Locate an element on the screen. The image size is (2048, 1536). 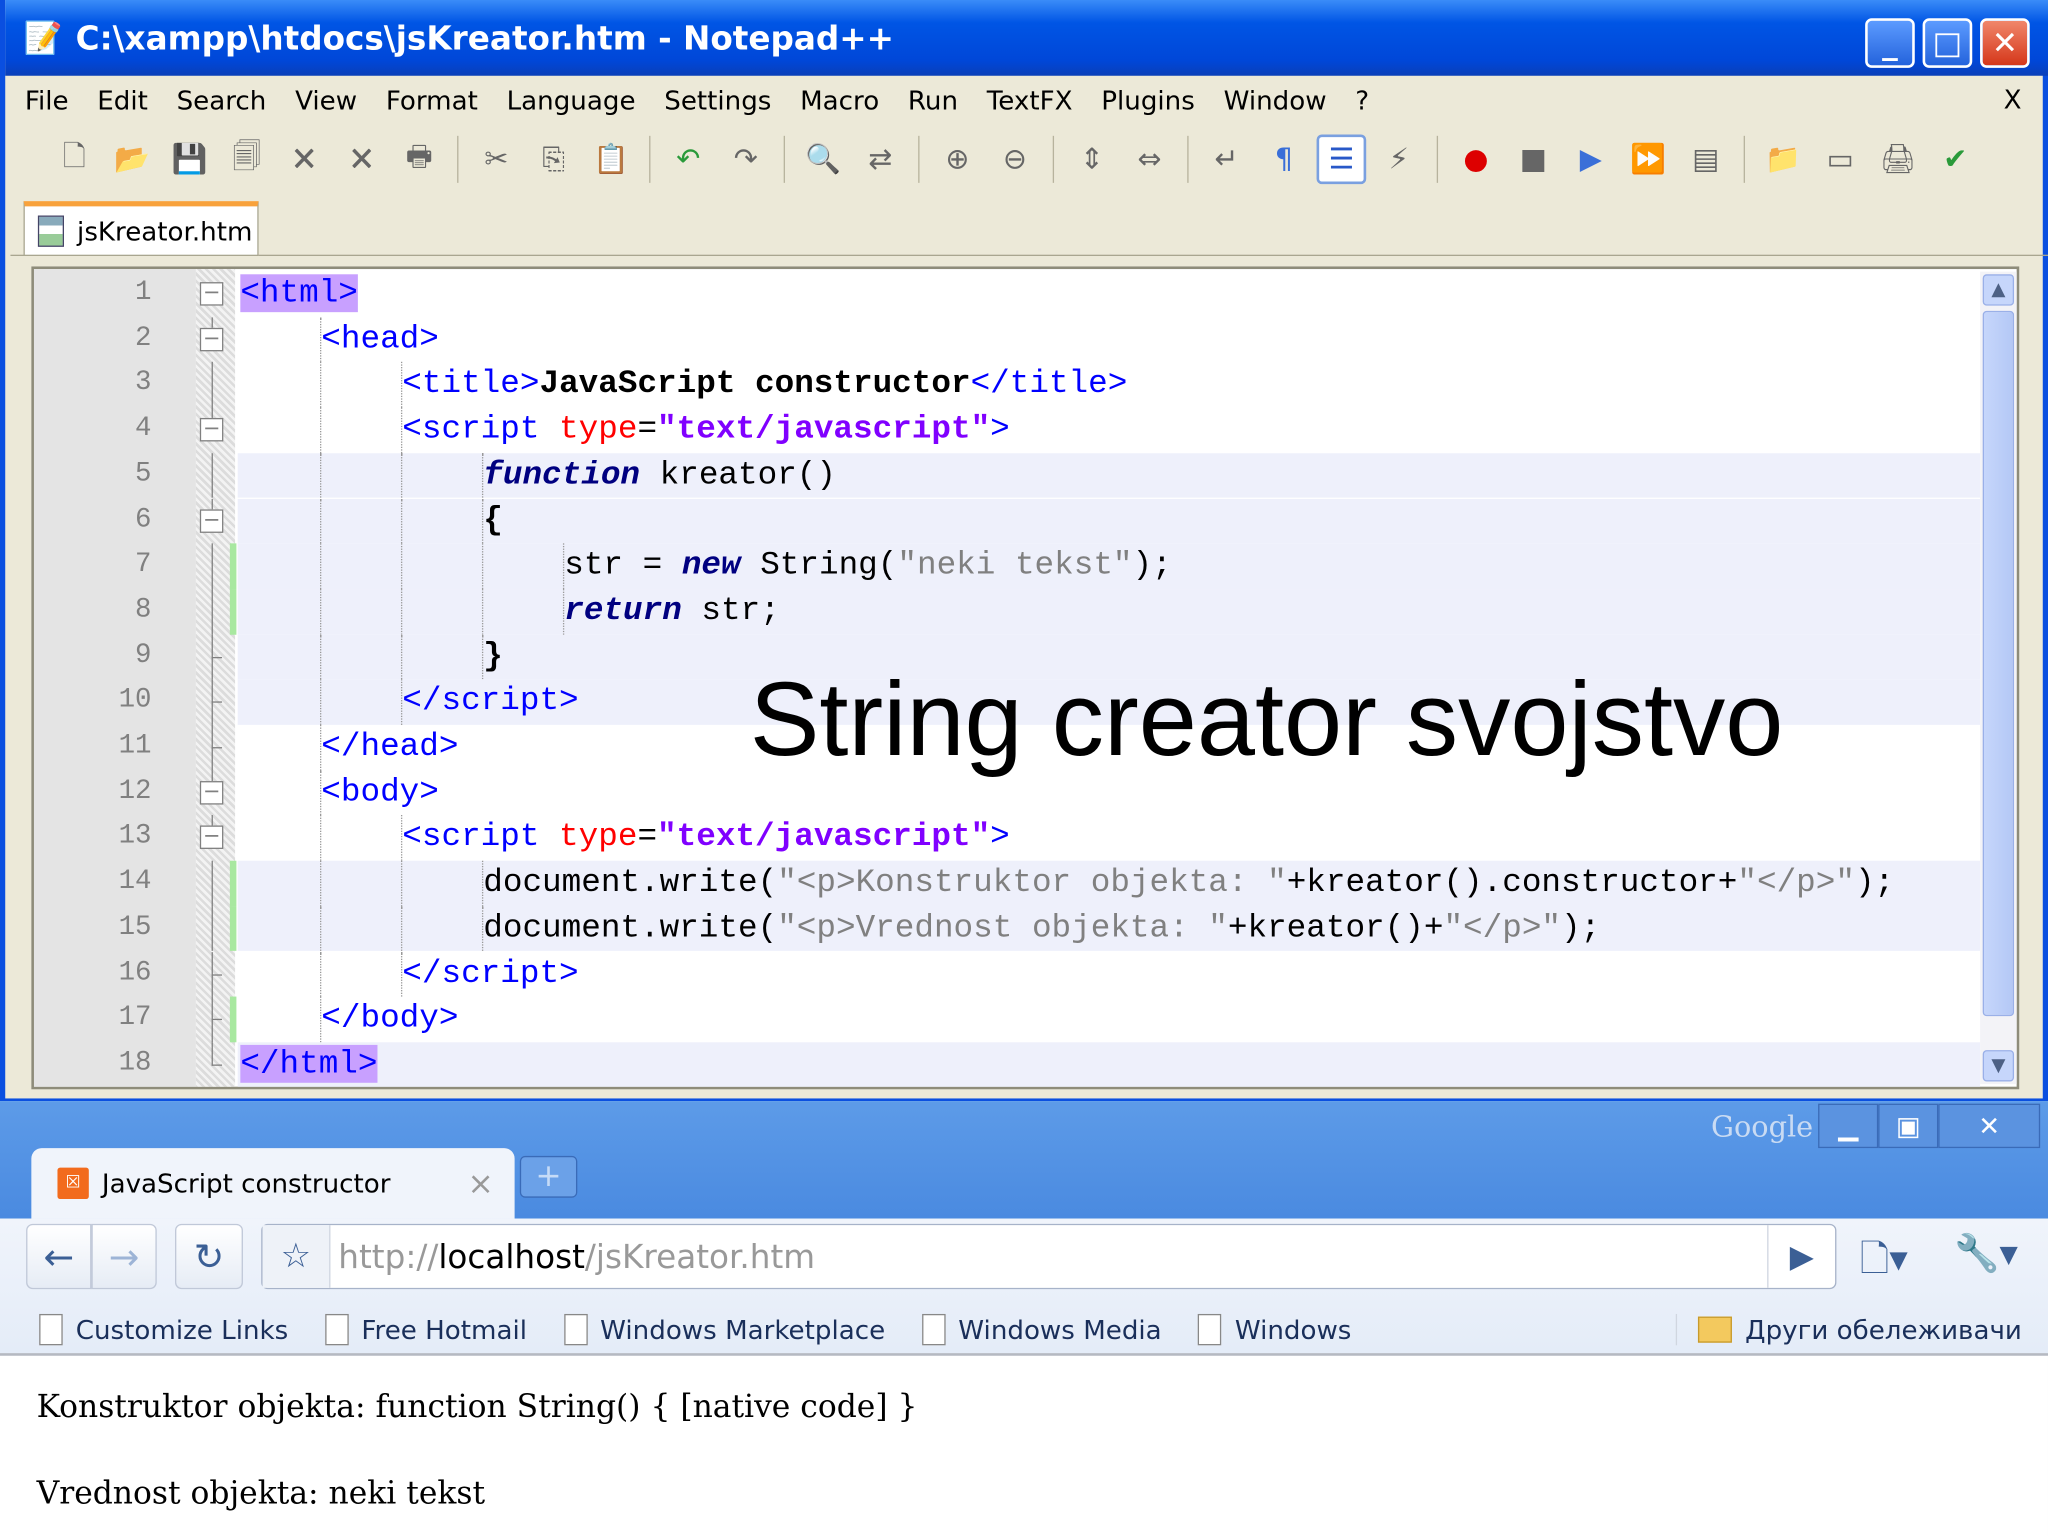
record-macro-icon: ● is located at coordinates (1476, 160).